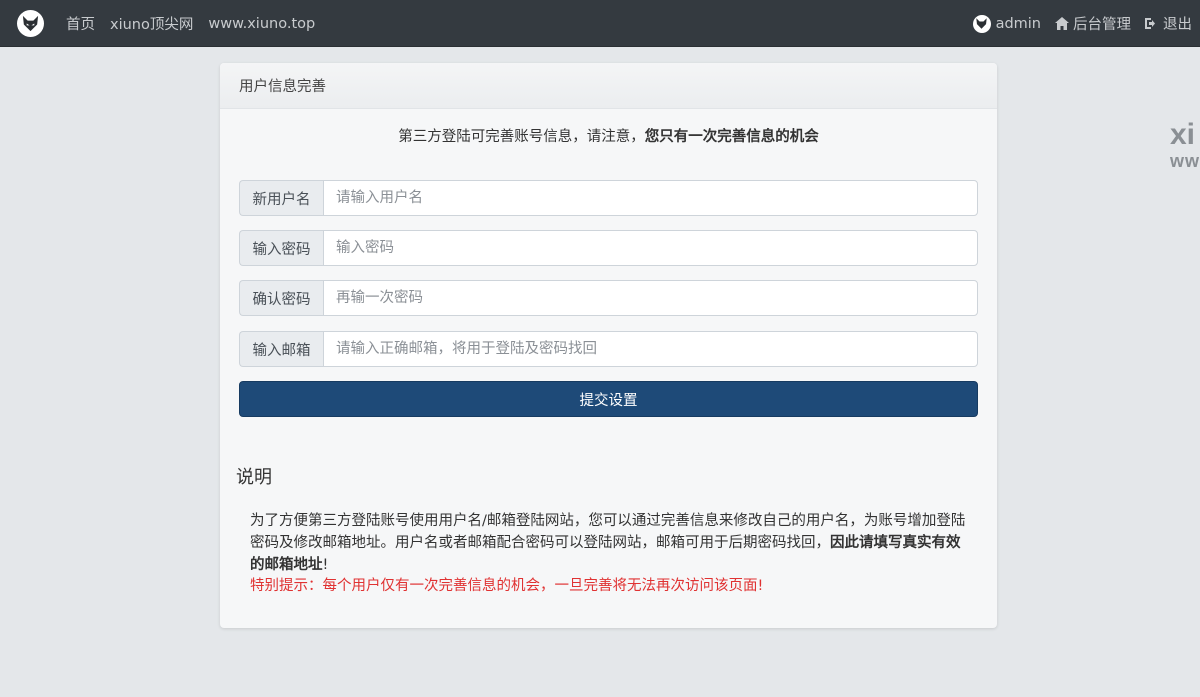  I want to click on nav-right-links: admin 后台管理 退出, so click(1075, 23).